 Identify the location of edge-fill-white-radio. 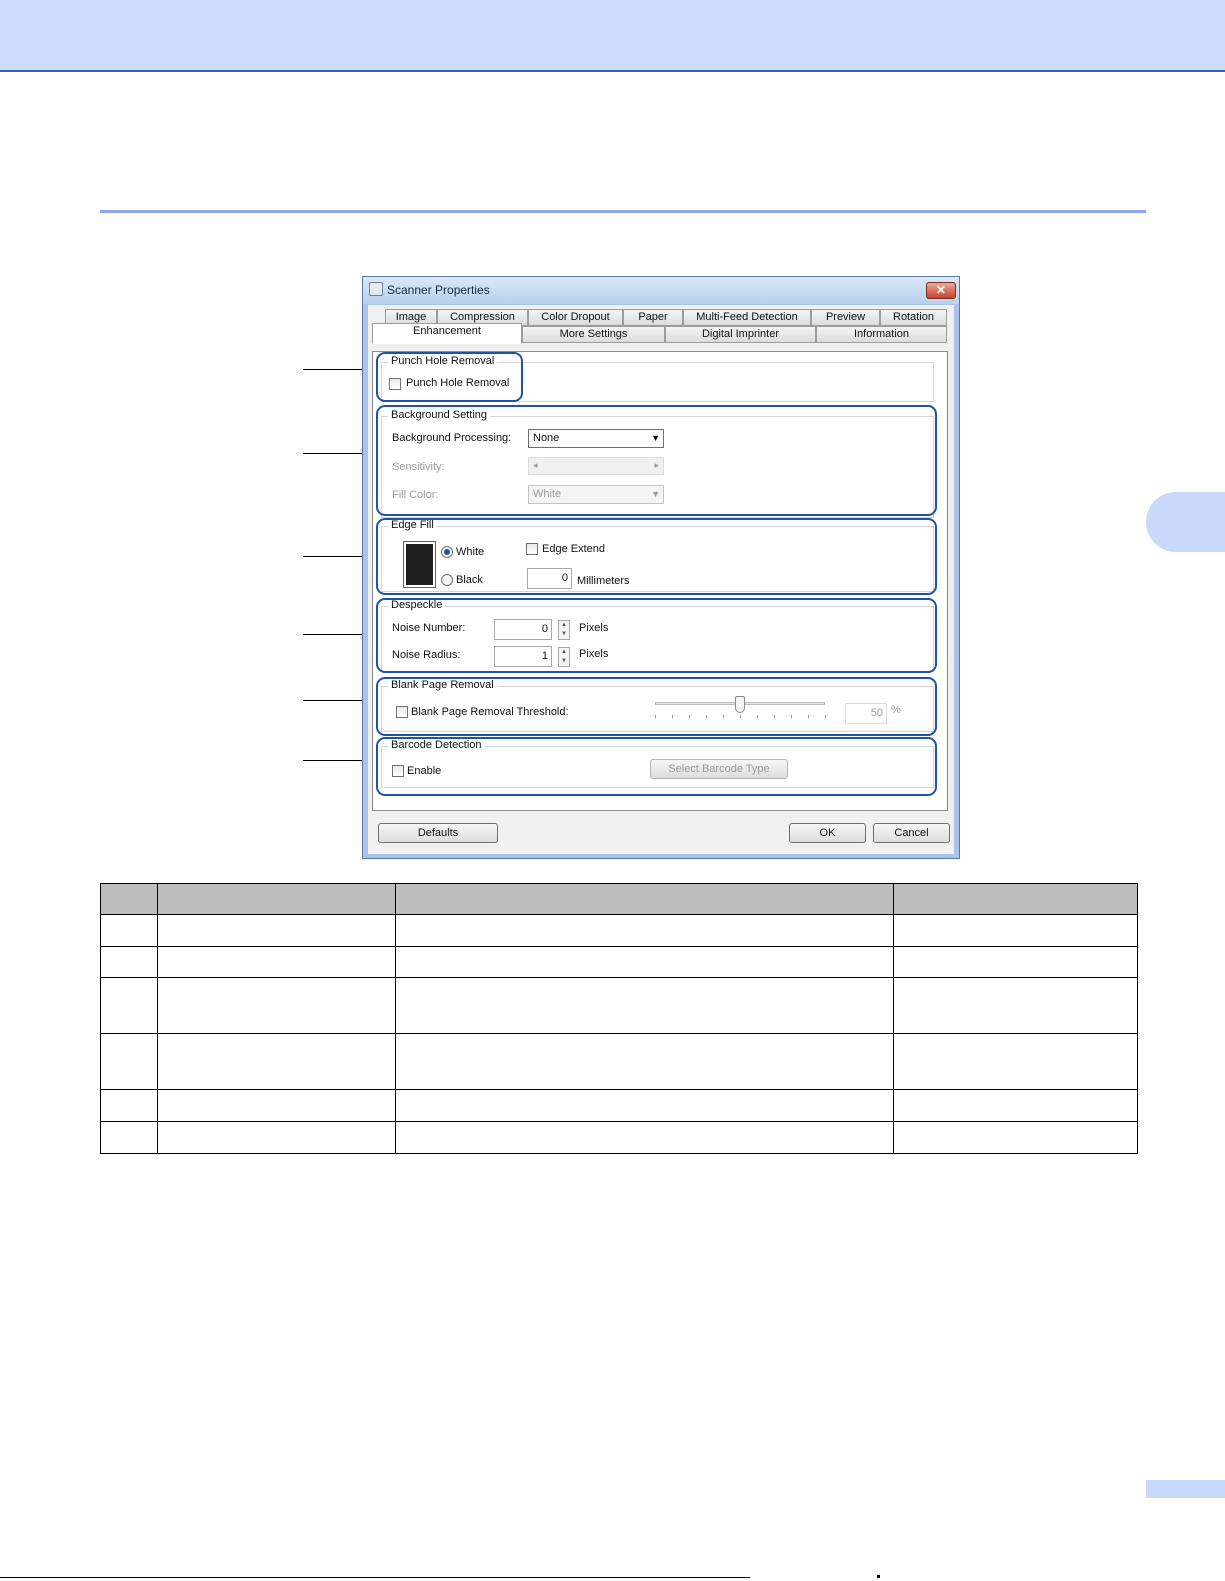
(447, 552).